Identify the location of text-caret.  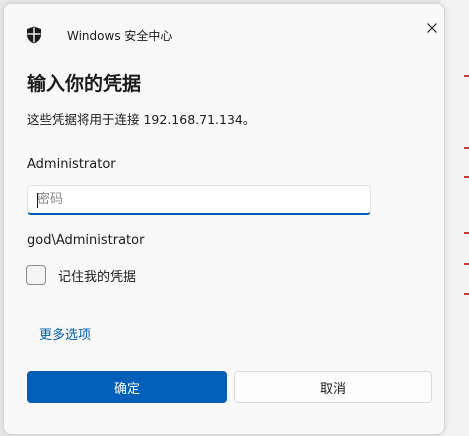
(37, 200).